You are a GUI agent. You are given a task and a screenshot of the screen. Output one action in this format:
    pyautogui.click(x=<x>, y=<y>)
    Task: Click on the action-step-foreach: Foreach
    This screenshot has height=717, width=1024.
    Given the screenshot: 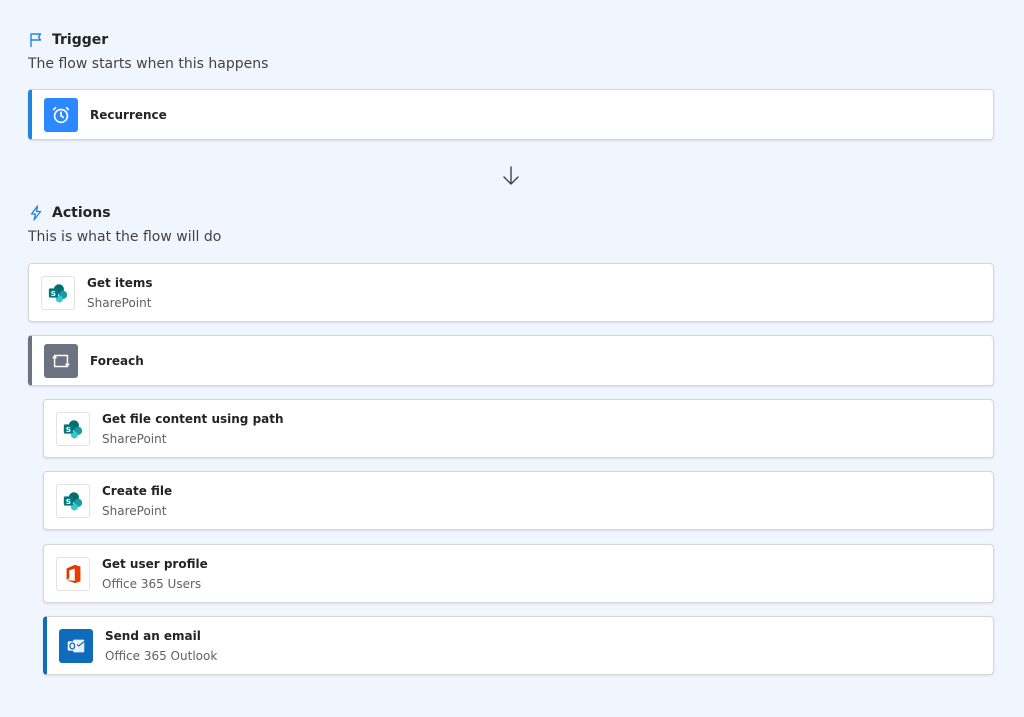 What is the action you would take?
    pyautogui.click(x=511, y=360)
    